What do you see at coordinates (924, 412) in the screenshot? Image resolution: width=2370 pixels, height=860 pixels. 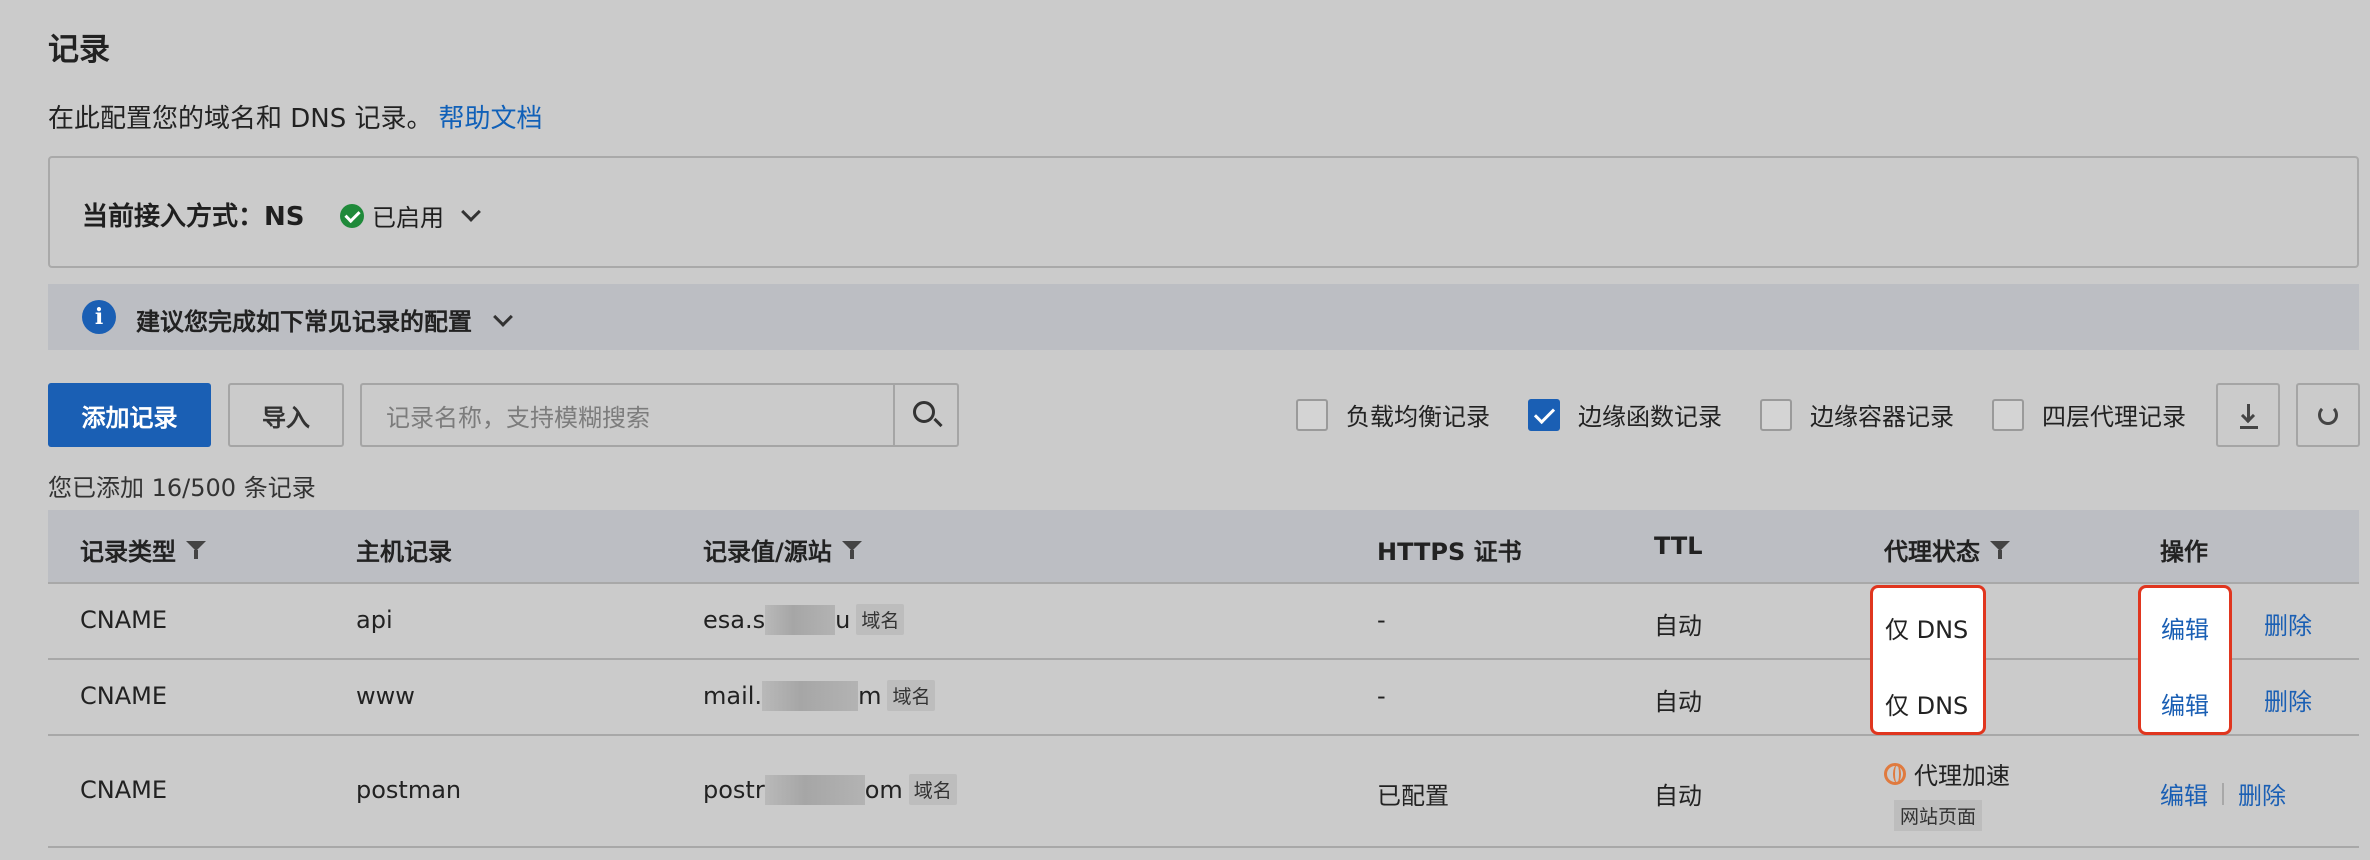 I see `search-icon` at bounding box center [924, 412].